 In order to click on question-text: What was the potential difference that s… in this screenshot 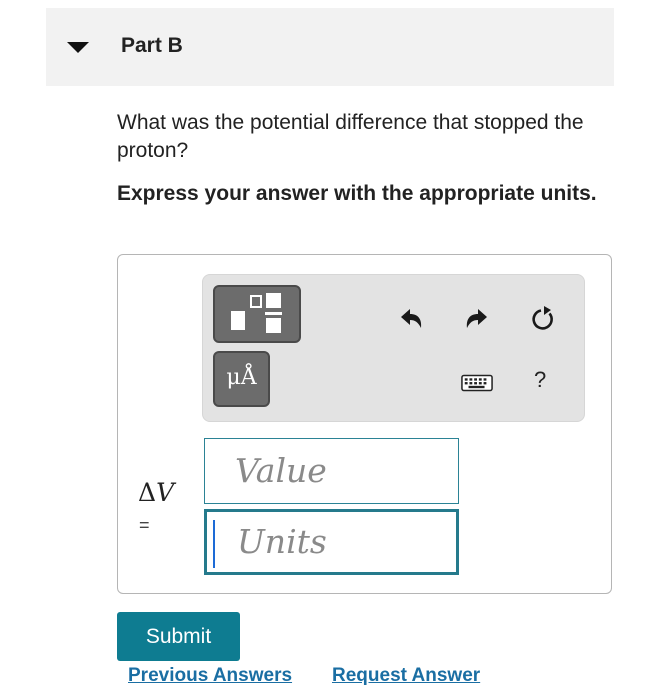, I will do `click(350, 136)`.